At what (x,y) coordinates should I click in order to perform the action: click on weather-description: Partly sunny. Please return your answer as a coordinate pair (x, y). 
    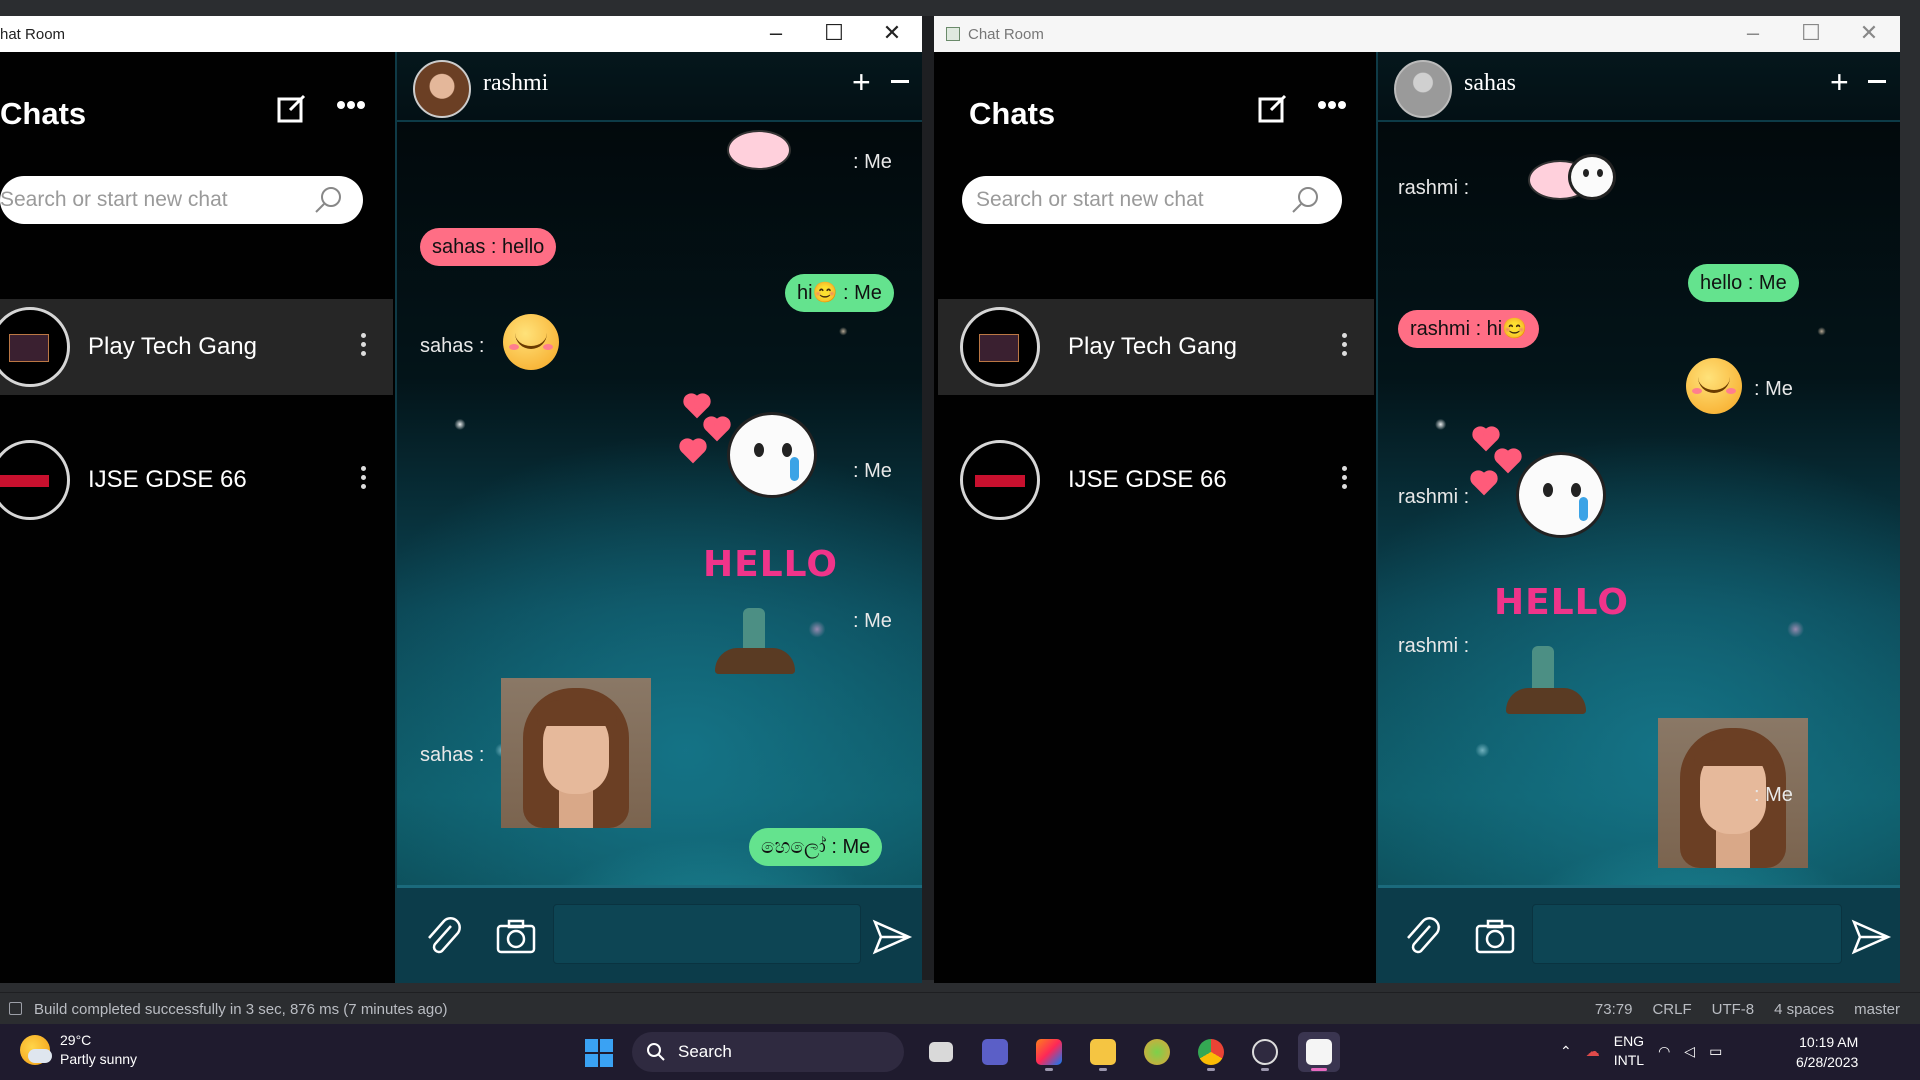
    Looking at the image, I should click on (99, 1059).